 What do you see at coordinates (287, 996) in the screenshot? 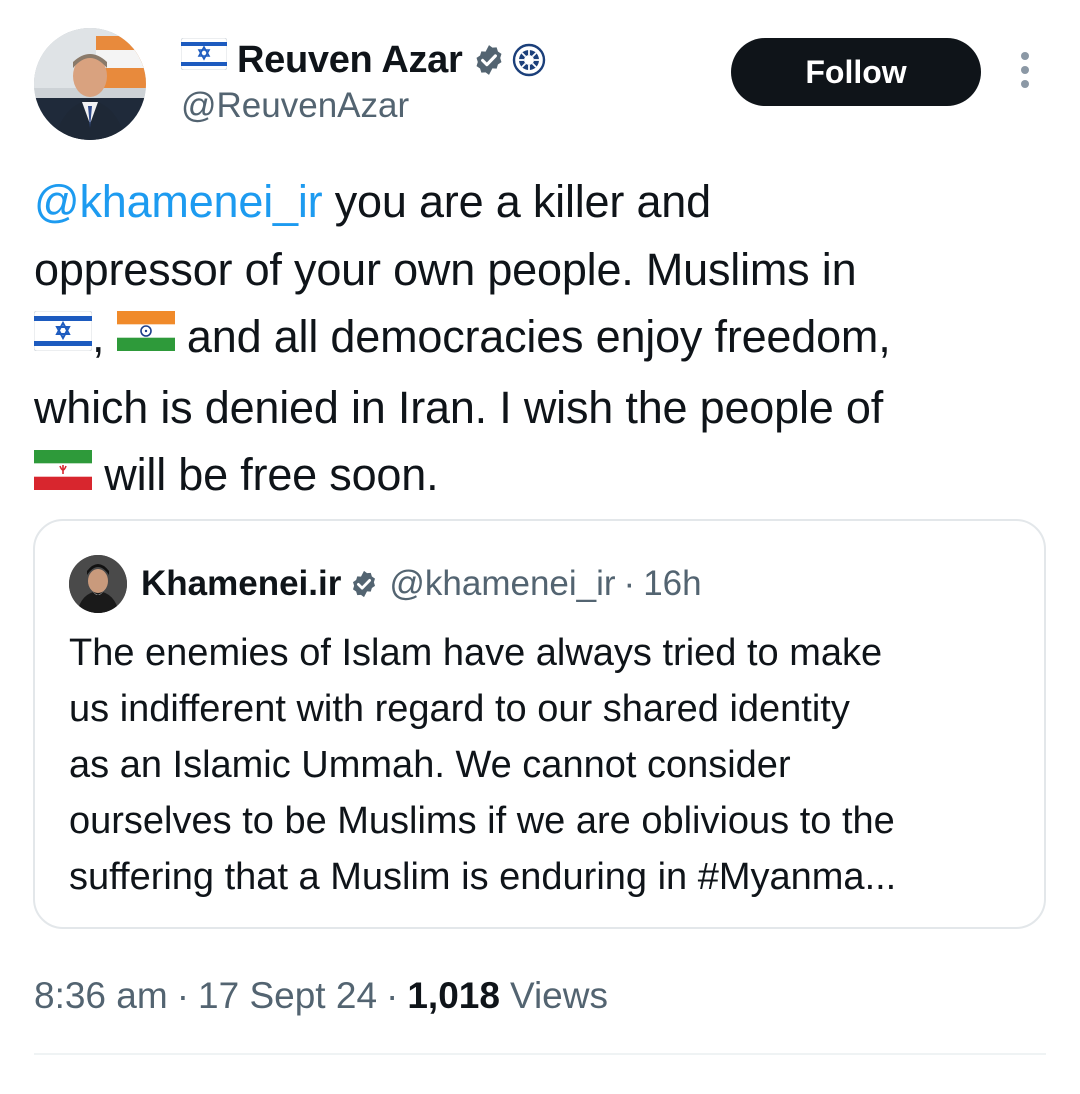
I see `tweet-date: 17 Sept 24` at bounding box center [287, 996].